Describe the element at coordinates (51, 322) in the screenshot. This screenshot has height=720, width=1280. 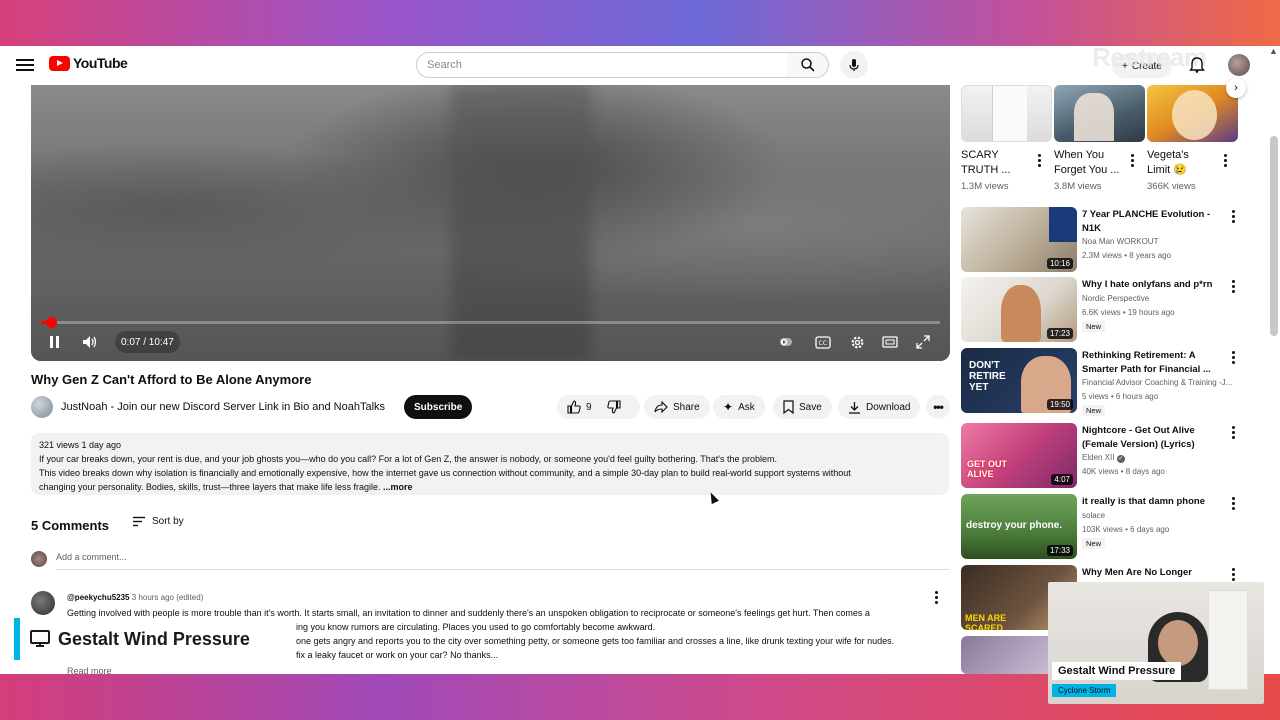
I see `progress-scrubber` at that location.